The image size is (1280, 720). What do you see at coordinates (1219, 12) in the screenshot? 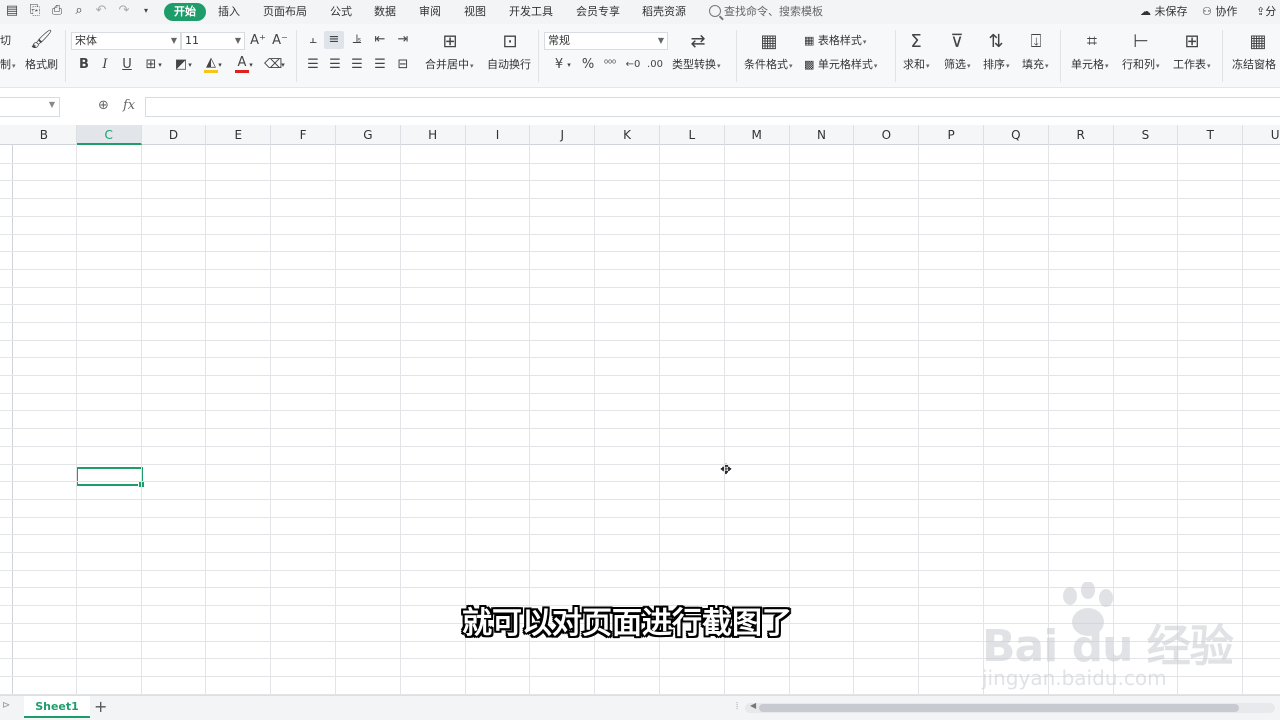
I see `collaborate-button: ⚇ 协作` at bounding box center [1219, 12].